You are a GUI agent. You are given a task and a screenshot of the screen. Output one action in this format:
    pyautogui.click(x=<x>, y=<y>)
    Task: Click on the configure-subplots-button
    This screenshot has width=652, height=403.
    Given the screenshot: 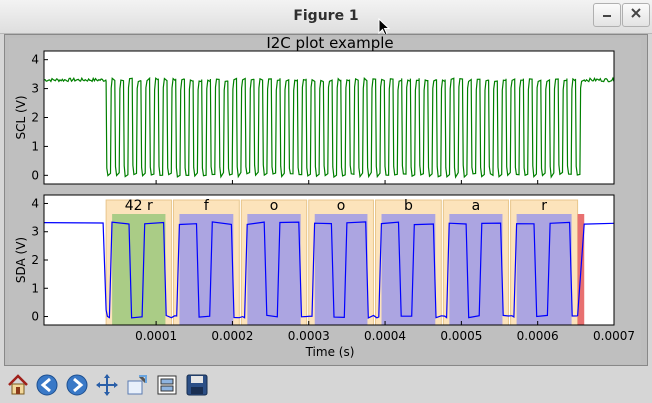 What is the action you would take?
    pyautogui.click(x=167, y=385)
    